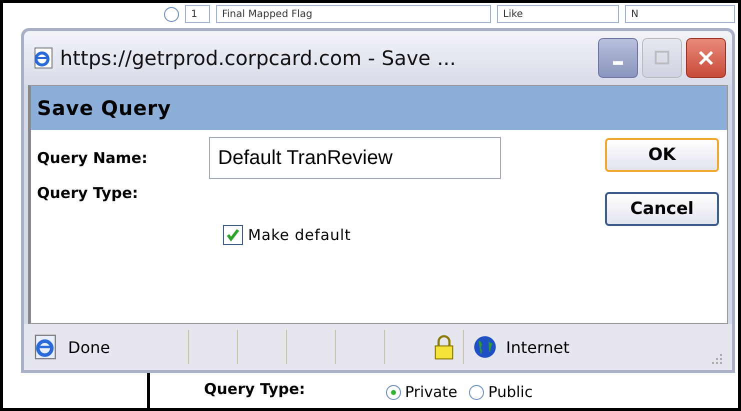 The image size is (741, 411). I want to click on dialog-heading: Save Query, so click(379, 108).